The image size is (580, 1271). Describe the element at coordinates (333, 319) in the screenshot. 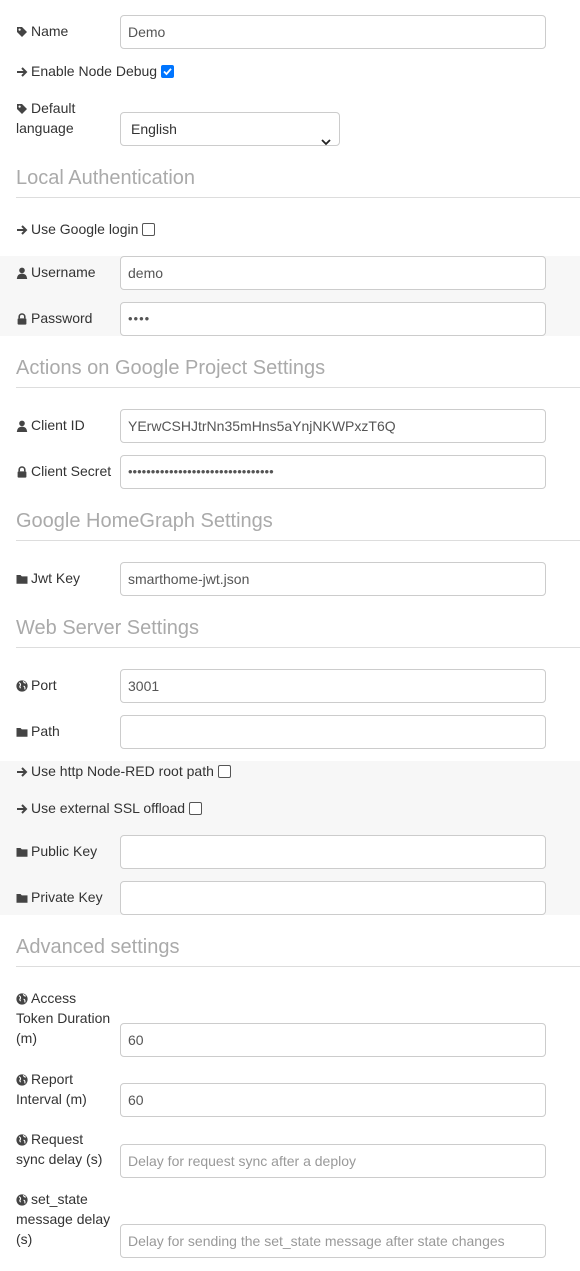

I see `password-input: ••••` at that location.